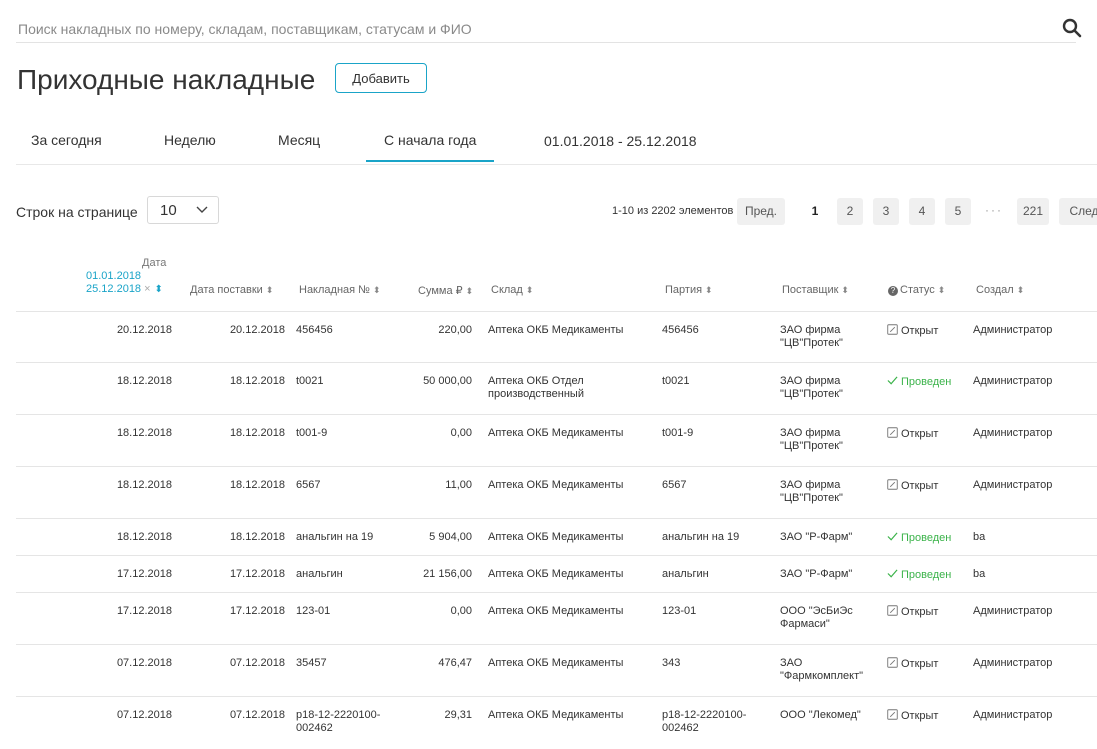 The height and width of the screenshot is (749, 1097). I want to click on page-button-1: 1, so click(815, 211).